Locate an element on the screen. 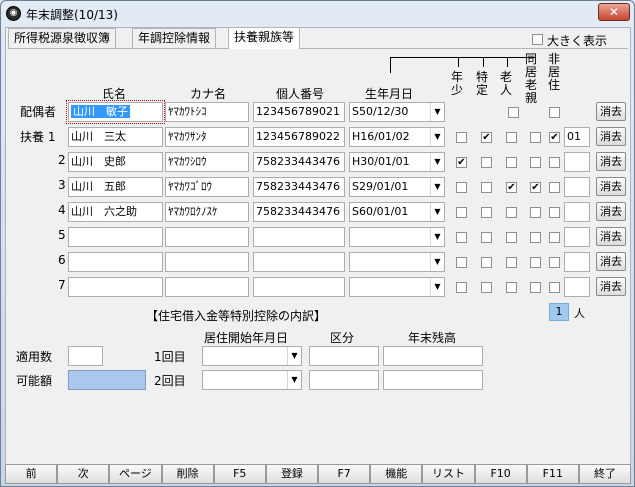 This screenshot has width=635, height=487. fkey-f7-button: F7 is located at coordinates (344, 474).